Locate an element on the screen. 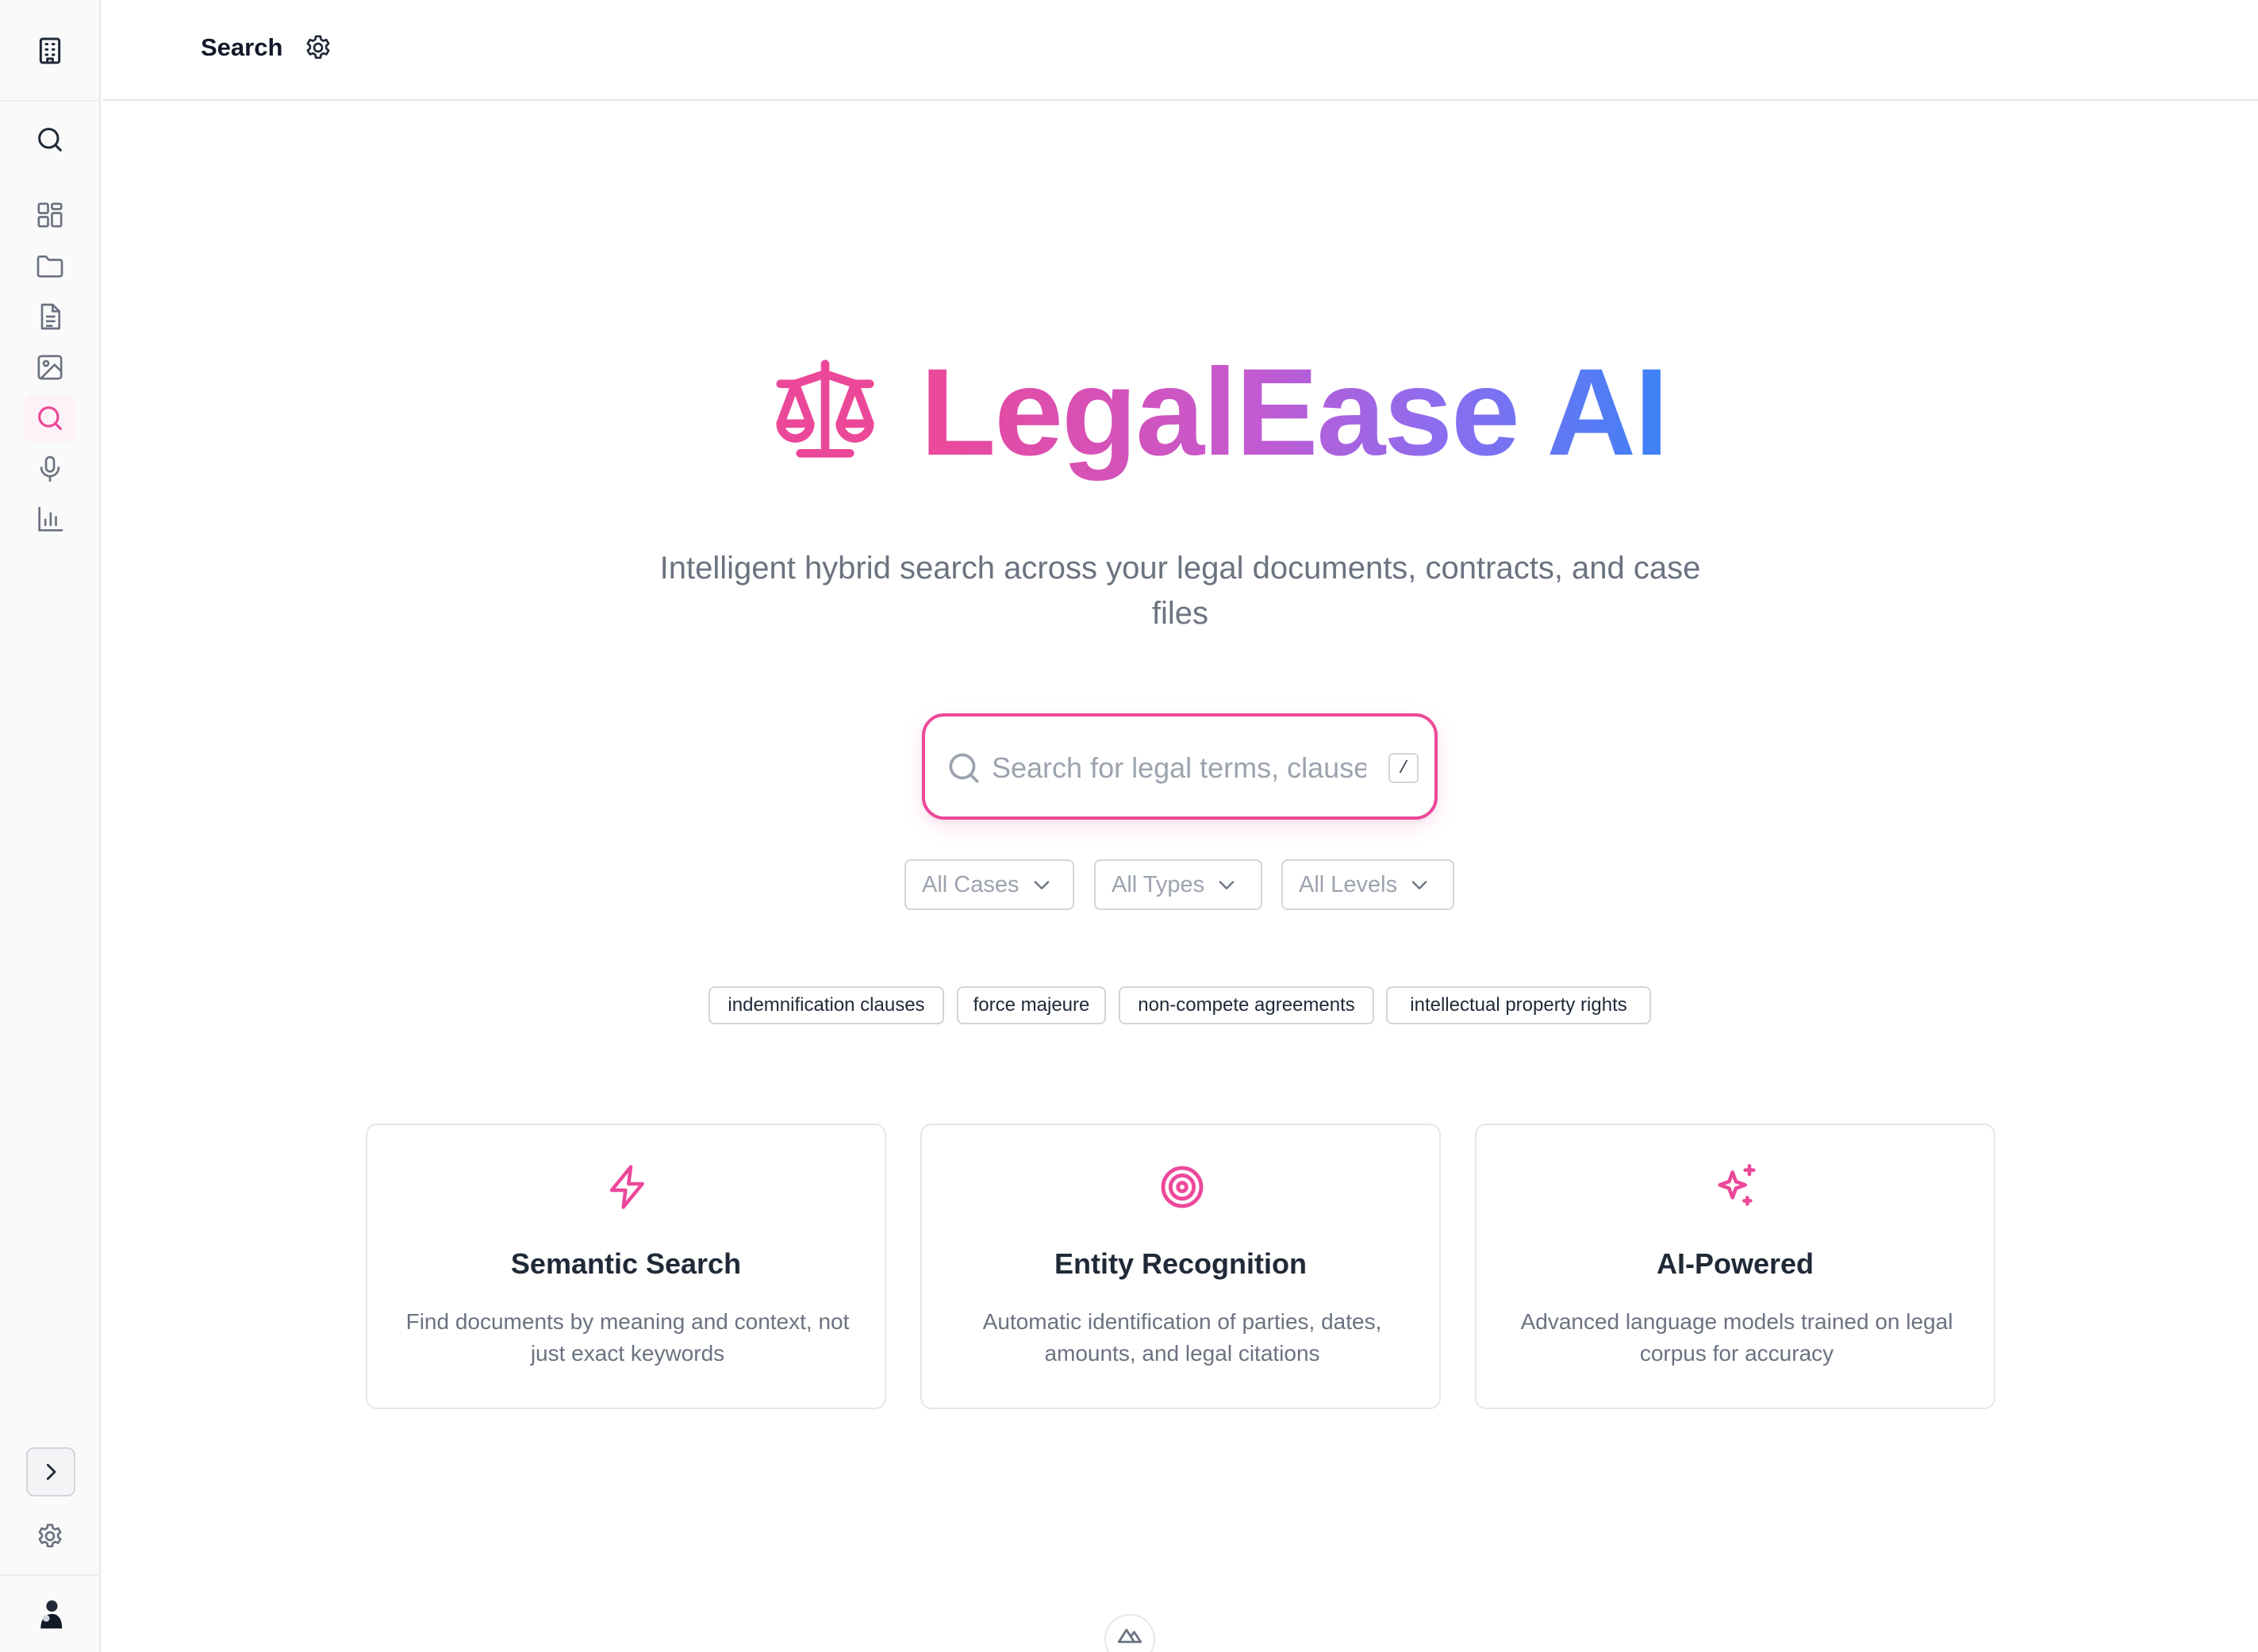 The height and width of the screenshot is (1652, 2258). sidebar-collapse-button is located at coordinates (50, 1471).